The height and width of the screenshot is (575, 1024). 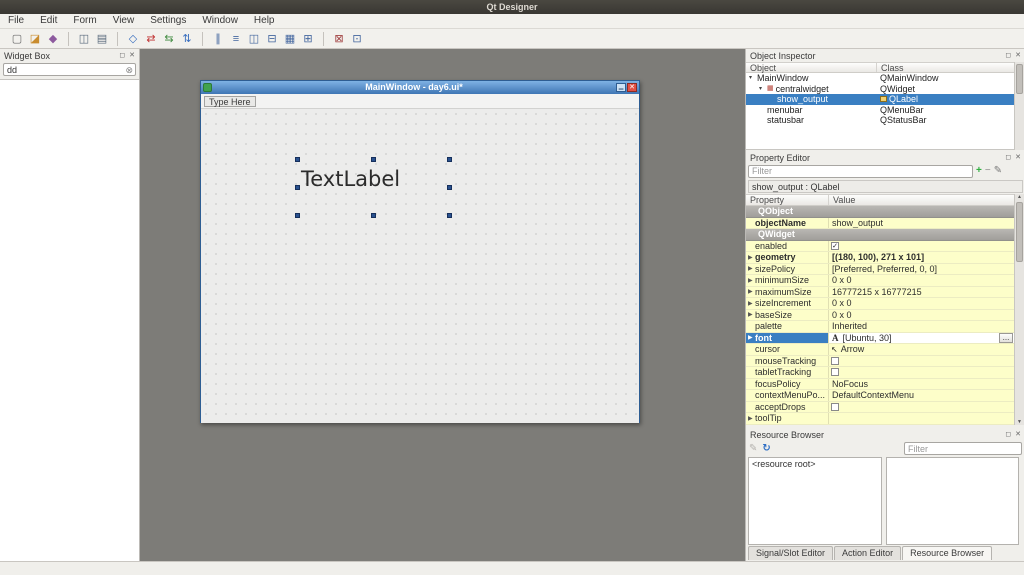 What do you see at coordinates (621, 87) in the screenshot?
I see `minimize-icon: ▁` at bounding box center [621, 87].